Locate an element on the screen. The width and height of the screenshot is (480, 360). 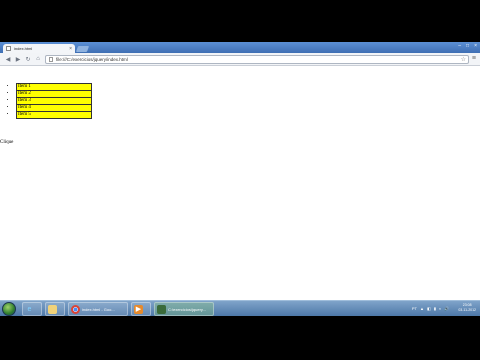
show-hidden-icons-icon: ▲ is located at coordinates (422, 308).